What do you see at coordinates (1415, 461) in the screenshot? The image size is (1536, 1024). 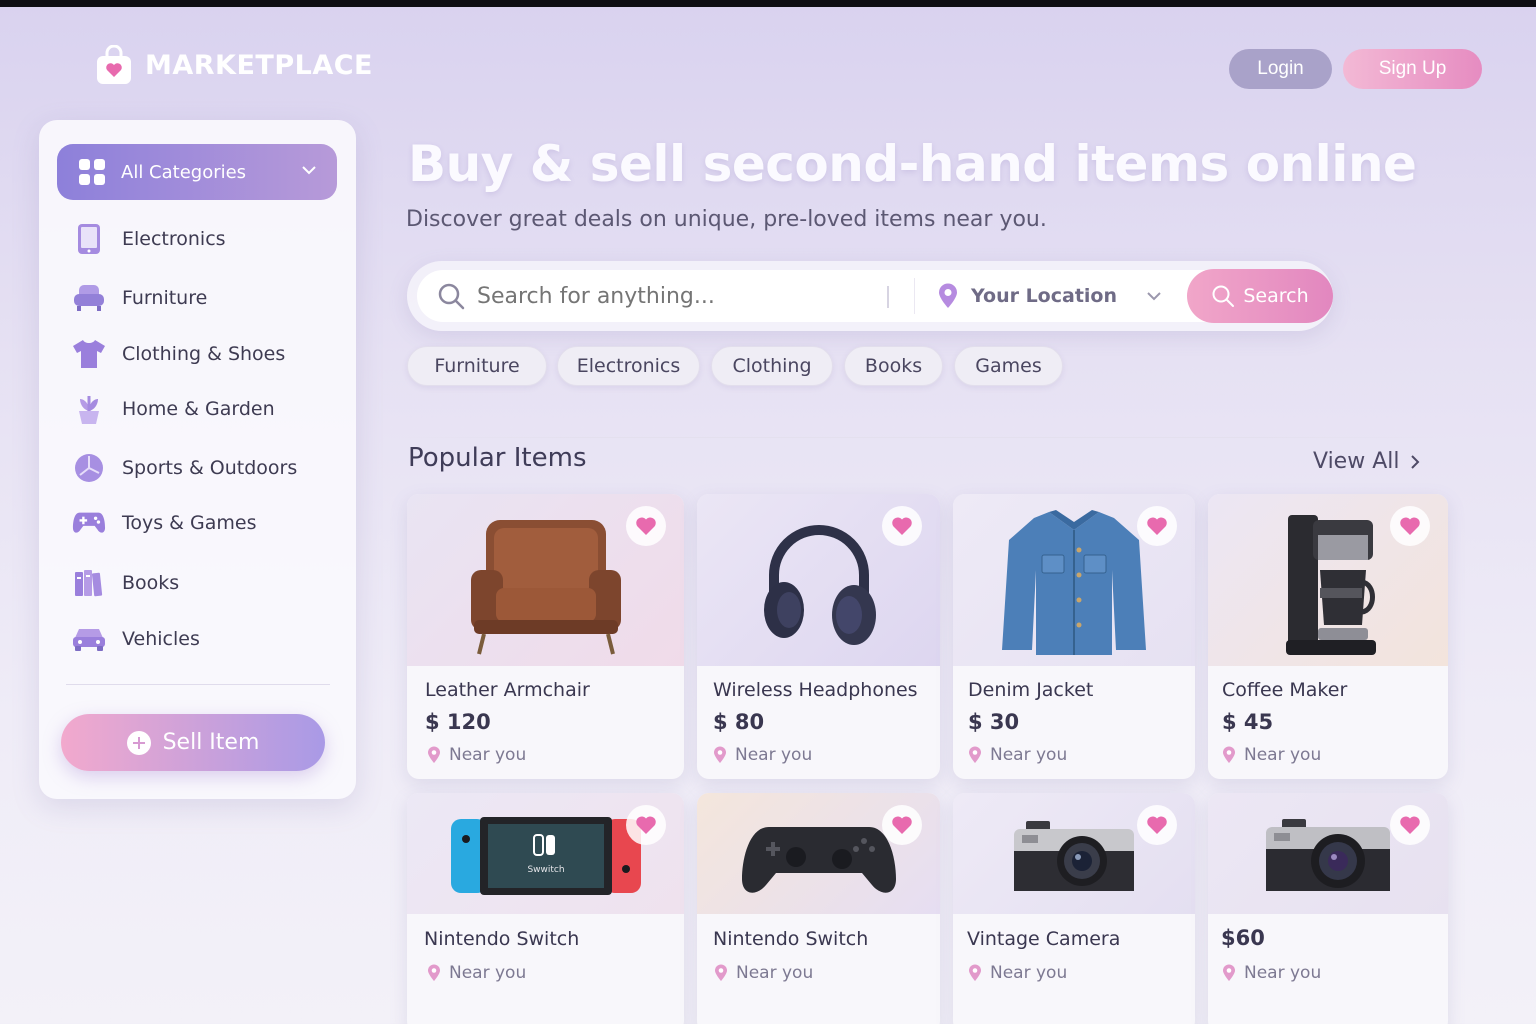 I see `chevron-right-icon` at bounding box center [1415, 461].